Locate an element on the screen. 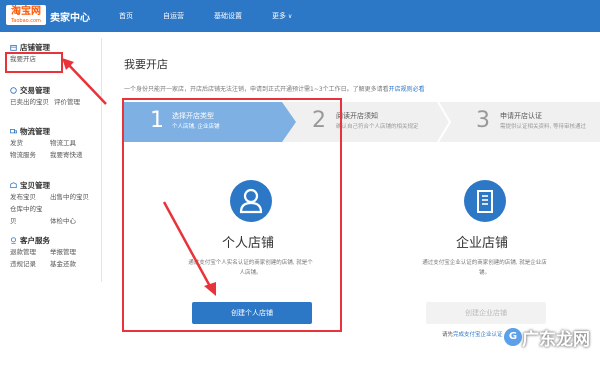  sidebar-link-ship: 发货 is located at coordinates (27, 143).